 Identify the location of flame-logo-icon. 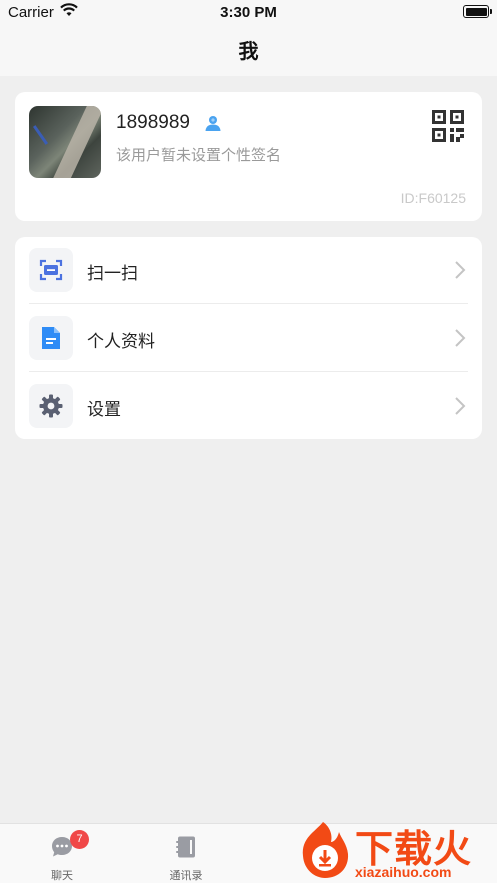
(325, 850).